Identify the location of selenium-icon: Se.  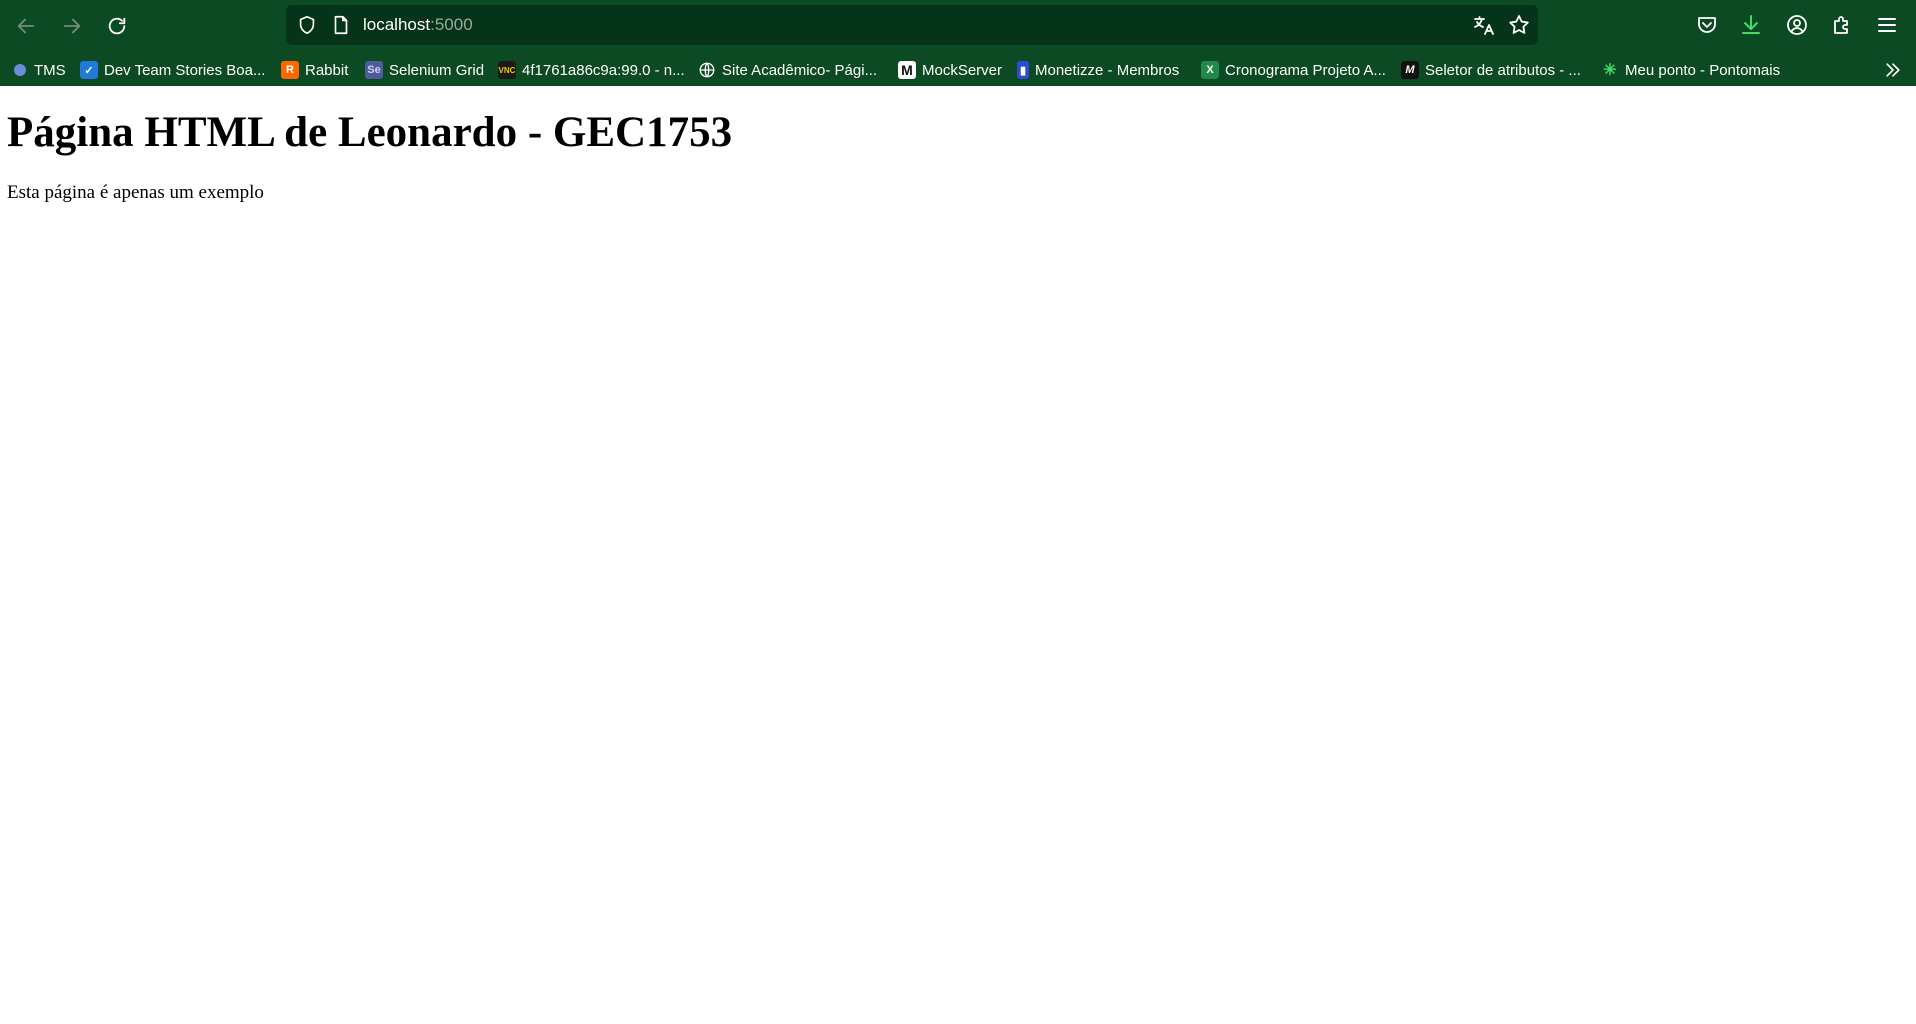
(374, 70).